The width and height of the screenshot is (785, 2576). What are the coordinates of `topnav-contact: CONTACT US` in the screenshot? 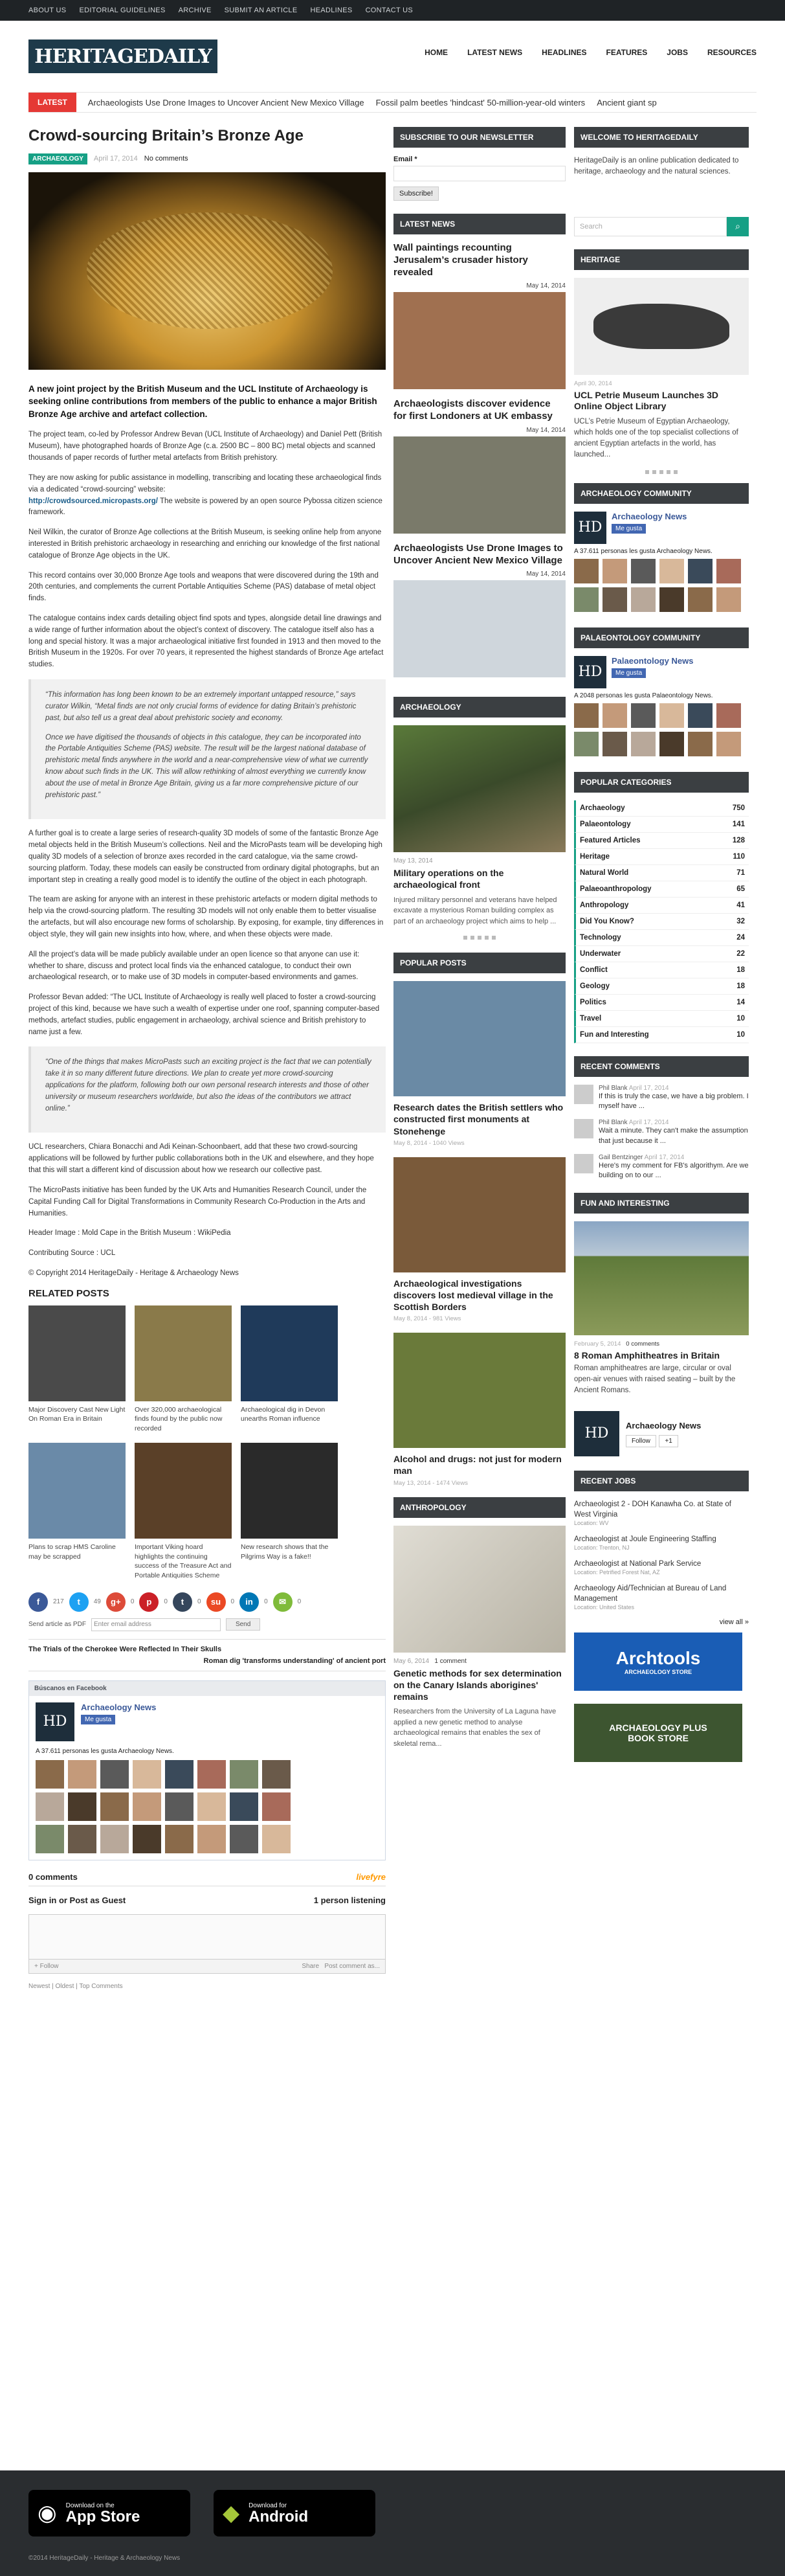 It's located at (390, 10).